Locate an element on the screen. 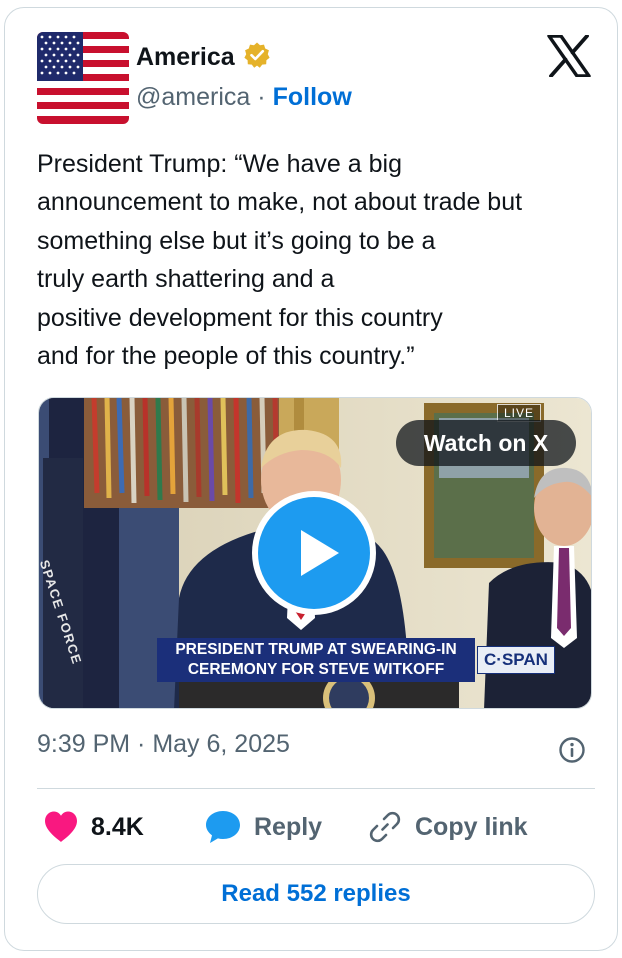 The image size is (622, 958). chyron-line-2: CEREMONY FOR STEVE WITKOFF is located at coordinates (316, 669).